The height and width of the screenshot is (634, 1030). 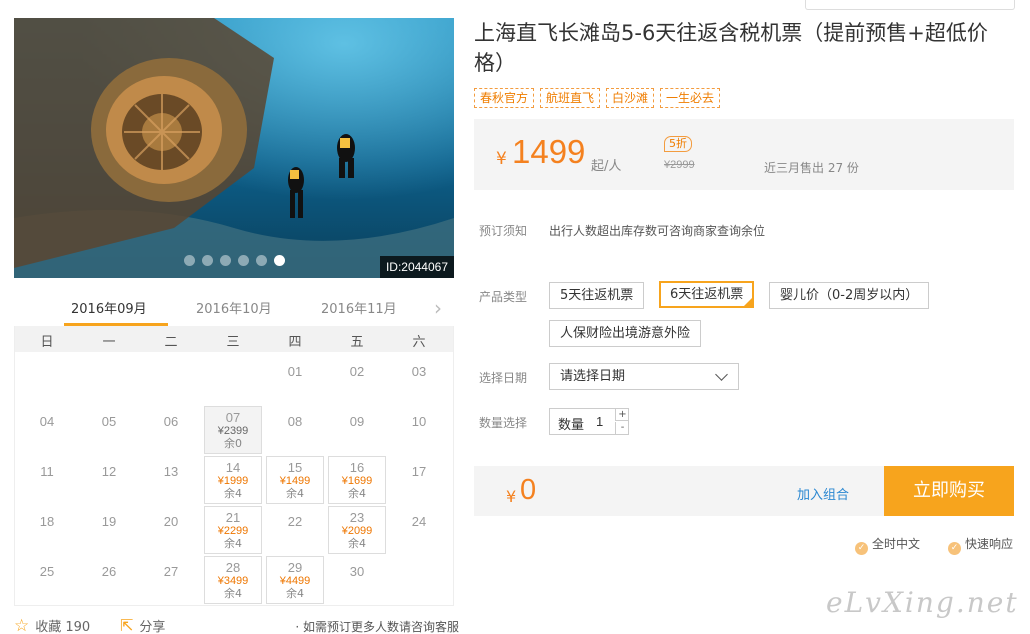 What do you see at coordinates (109, 342) in the screenshot?
I see `weekday-label: 一` at bounding box center [109, 342].